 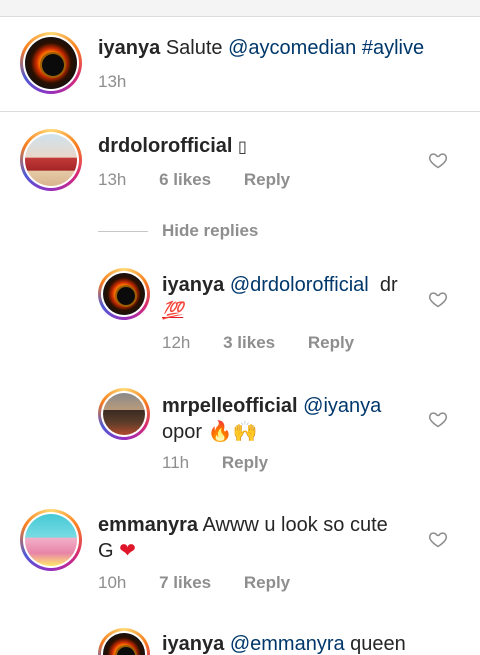 What do you see at coordinates (193, 644) in the screenshot?
I see `partial-username: iyanya` at bounding box center [193, 644].